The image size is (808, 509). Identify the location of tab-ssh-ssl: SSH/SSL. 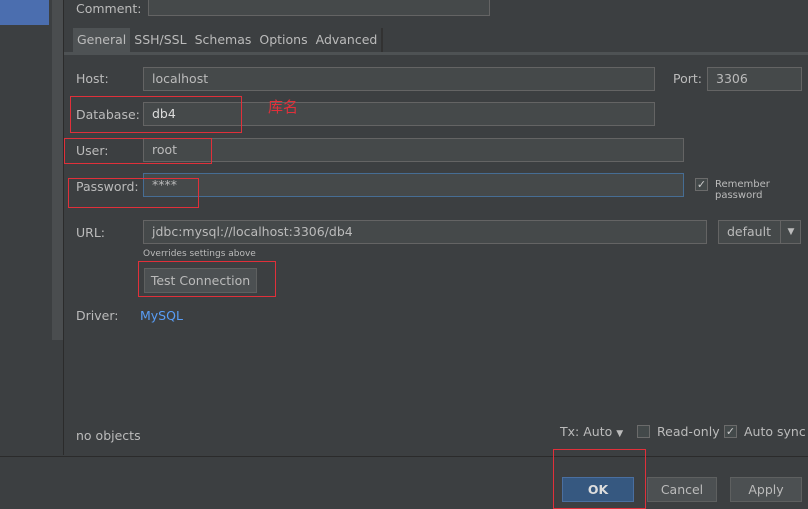
(160, 40).